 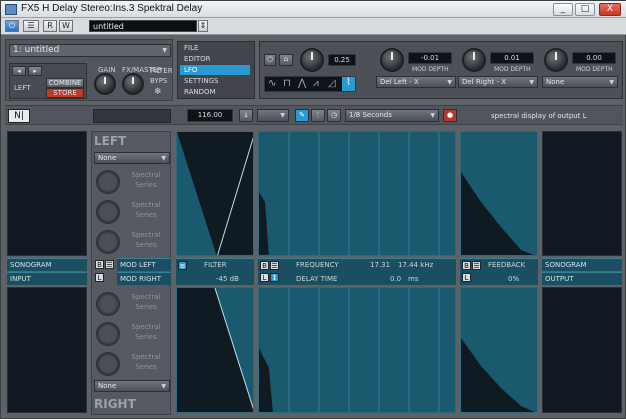 I want to click on sync-dropdown, so click(x=273, y=115).